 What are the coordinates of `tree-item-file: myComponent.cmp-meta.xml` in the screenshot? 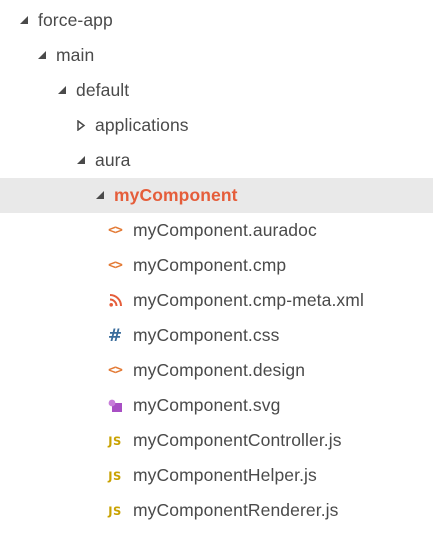 It's located at (216, 300).